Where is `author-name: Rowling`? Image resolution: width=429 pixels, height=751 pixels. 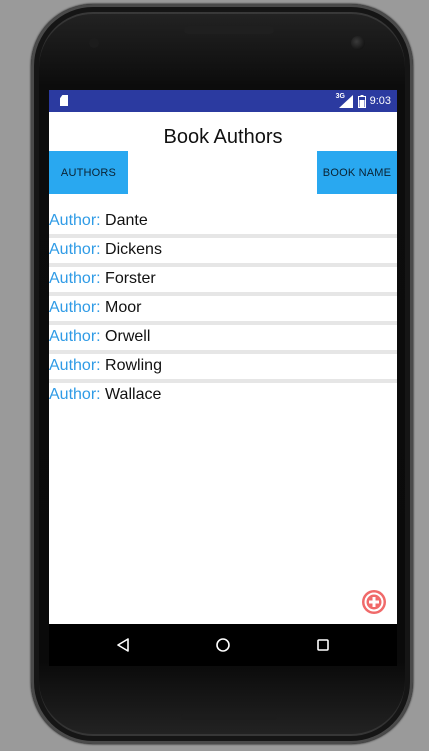 author-name: Rowling is located at coordinates (133, 365).